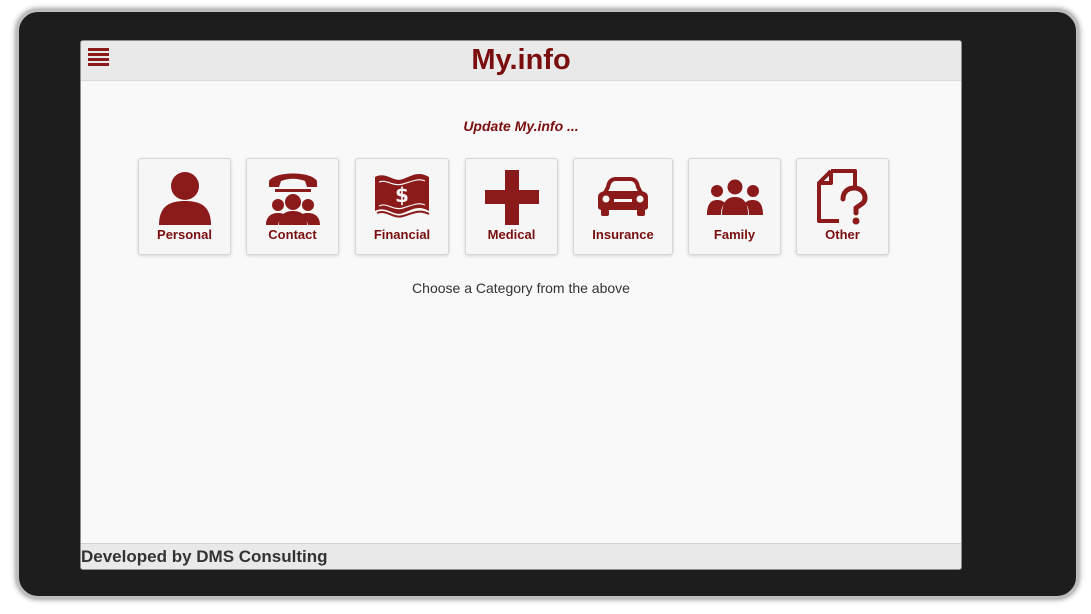 This screenshot has width=1091, height=614. I want to click on category-label: Contact, so click(292, 234).